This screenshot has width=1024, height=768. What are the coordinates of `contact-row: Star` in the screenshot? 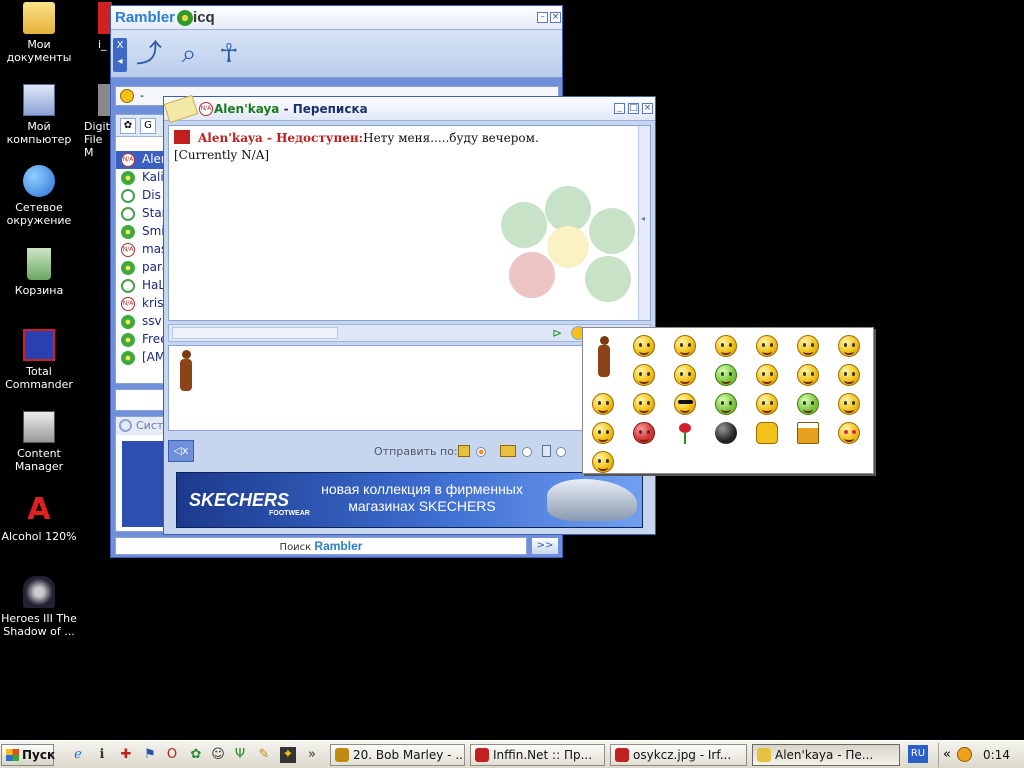 It's located at (142, 214).